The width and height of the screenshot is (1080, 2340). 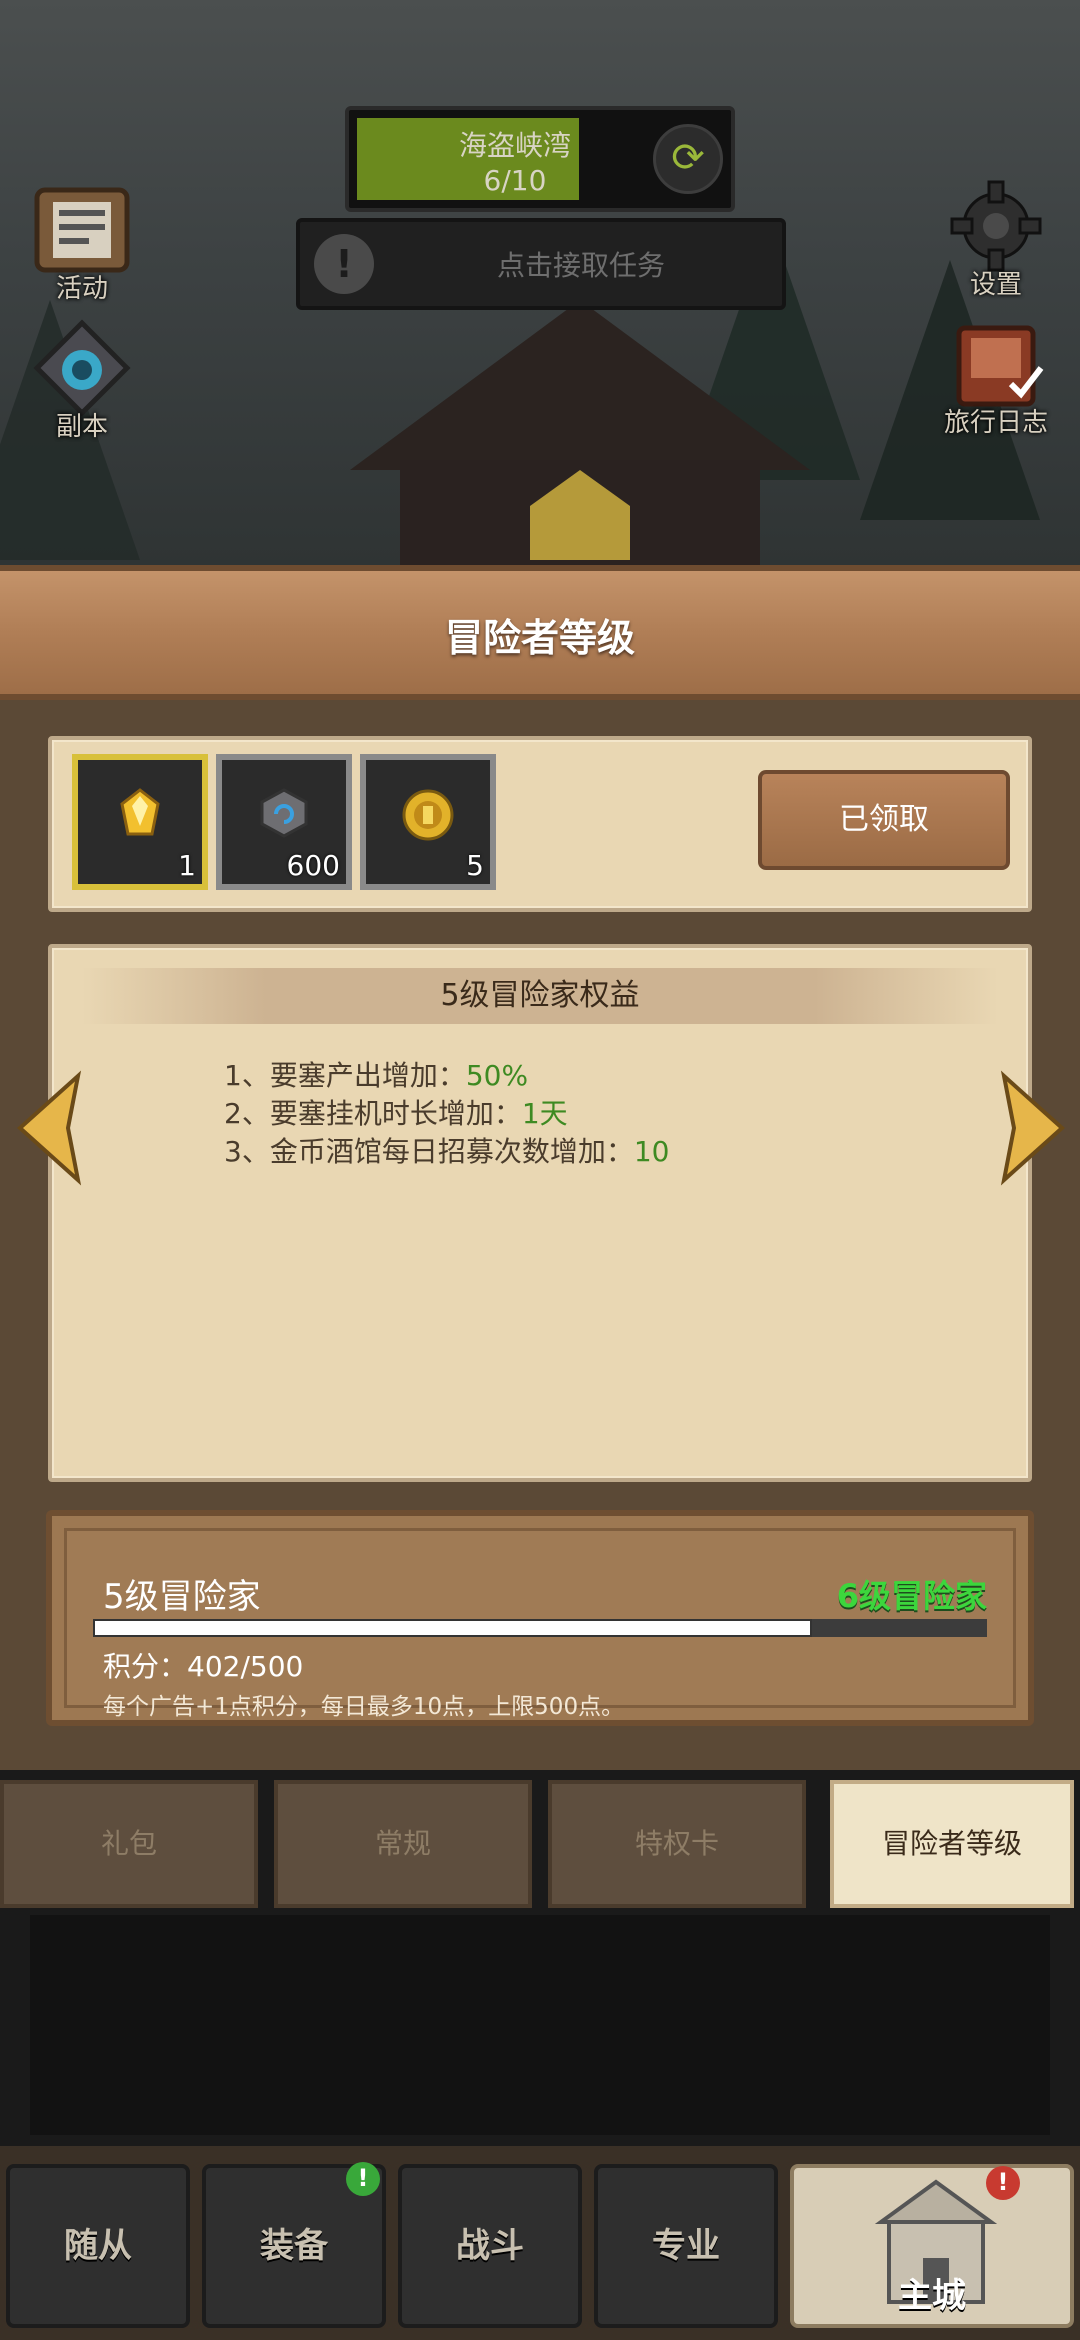 I want to click on reward-qty: 1, so click(x=187, y=865).